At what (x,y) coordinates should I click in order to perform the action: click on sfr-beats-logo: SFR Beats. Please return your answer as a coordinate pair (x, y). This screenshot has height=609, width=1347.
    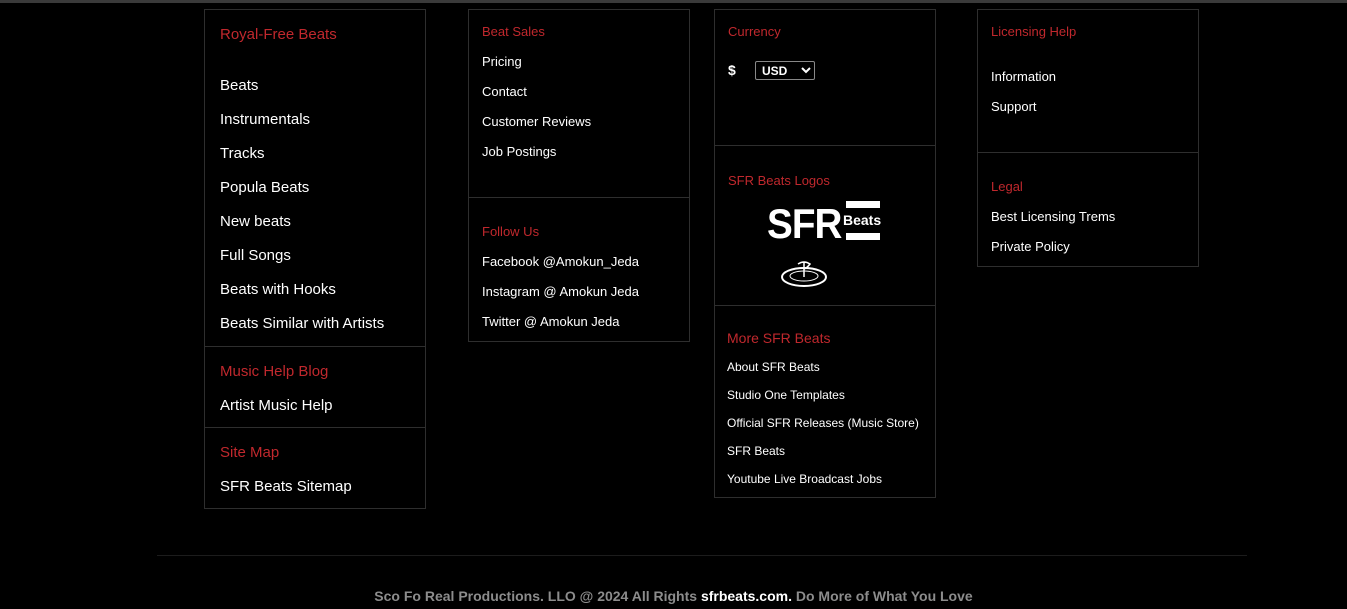
    Looking at the image, I should click on (827, 223).